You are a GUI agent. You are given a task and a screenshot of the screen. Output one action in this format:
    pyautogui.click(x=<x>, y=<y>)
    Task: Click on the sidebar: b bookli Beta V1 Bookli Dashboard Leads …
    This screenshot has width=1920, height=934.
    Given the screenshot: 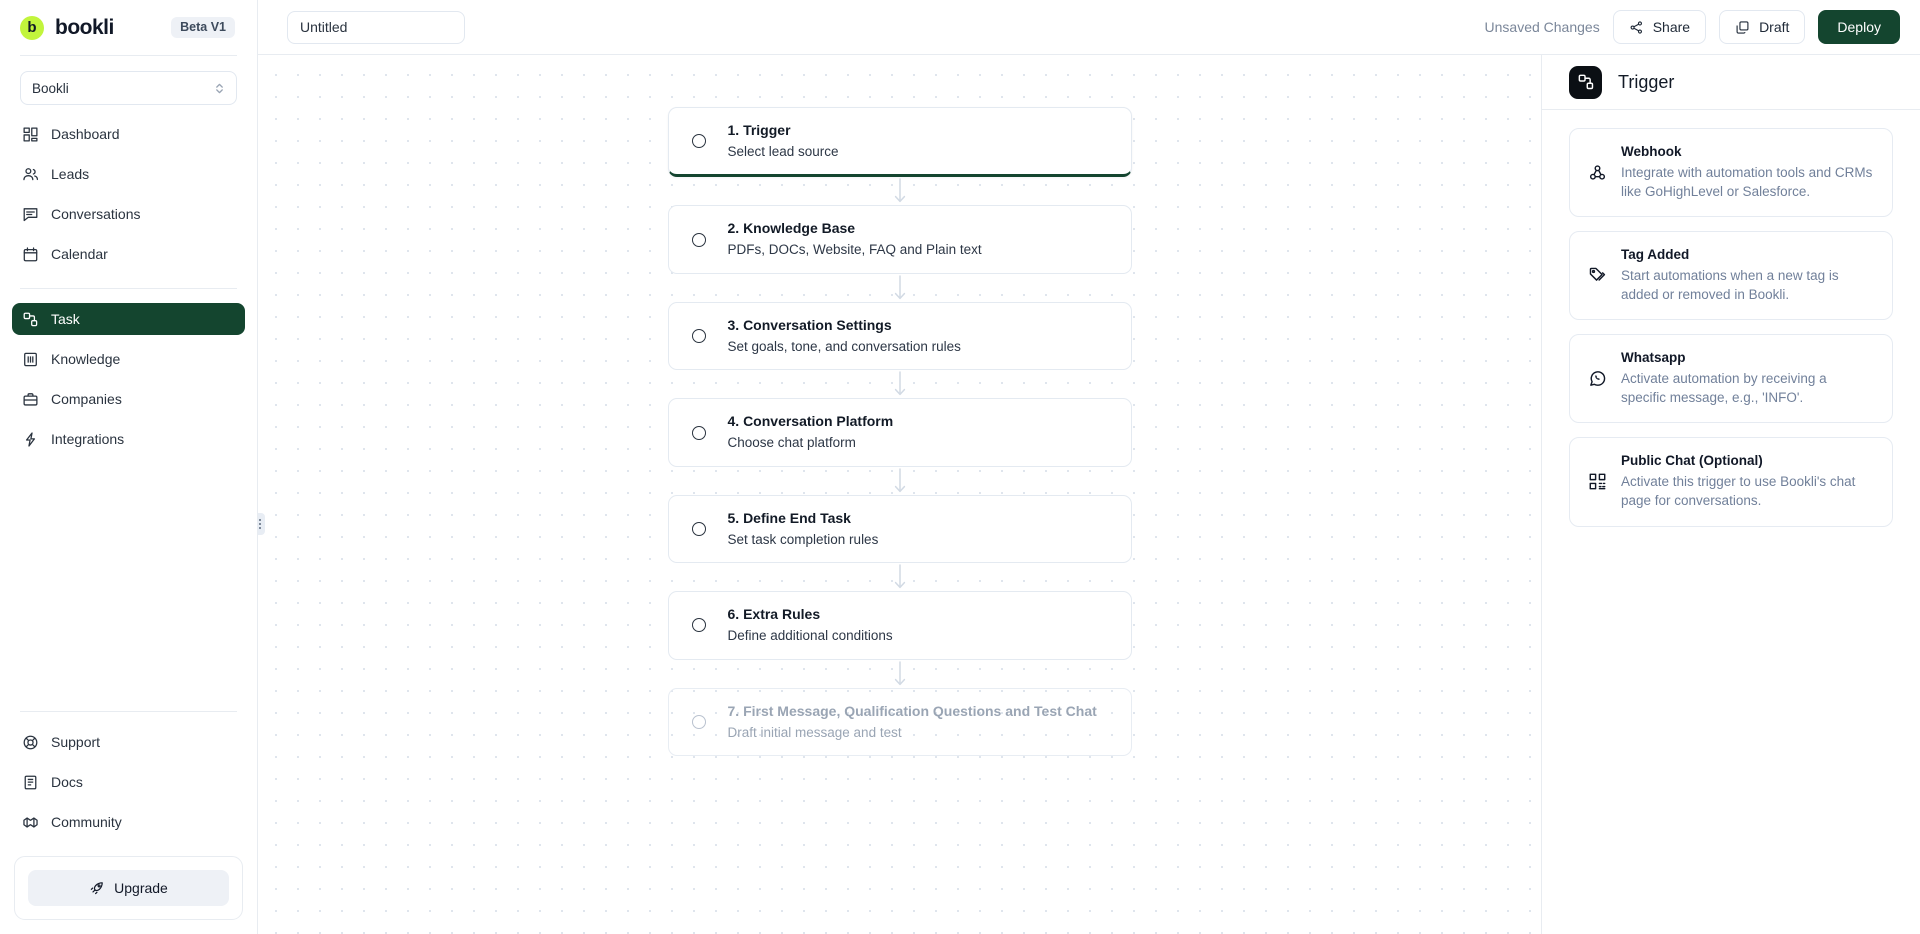 What is the action you would take?
    pyautogui.click(x=129, y=467)
    